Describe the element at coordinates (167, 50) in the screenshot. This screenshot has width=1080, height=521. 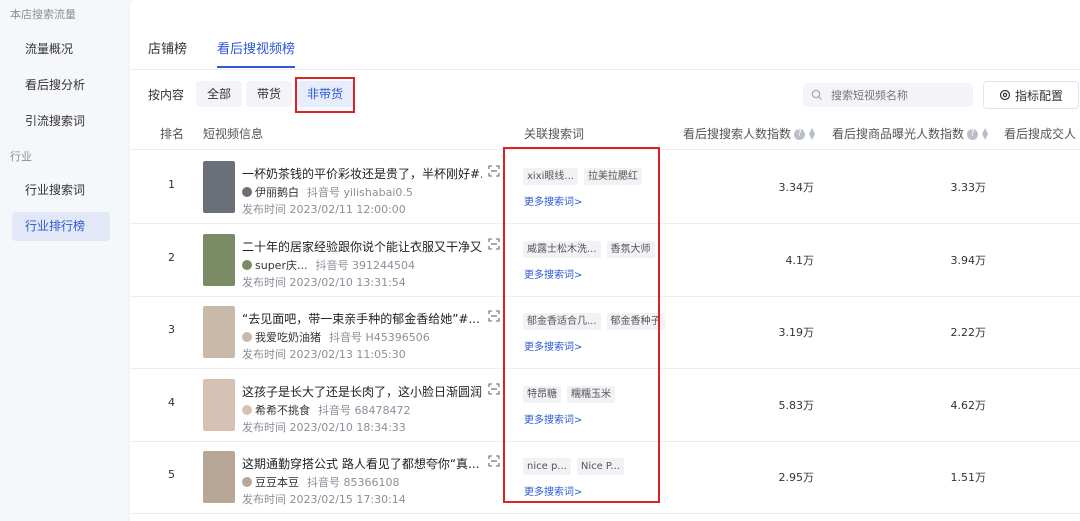
I see `tab-store-ranking: 店铺榜` at that location.